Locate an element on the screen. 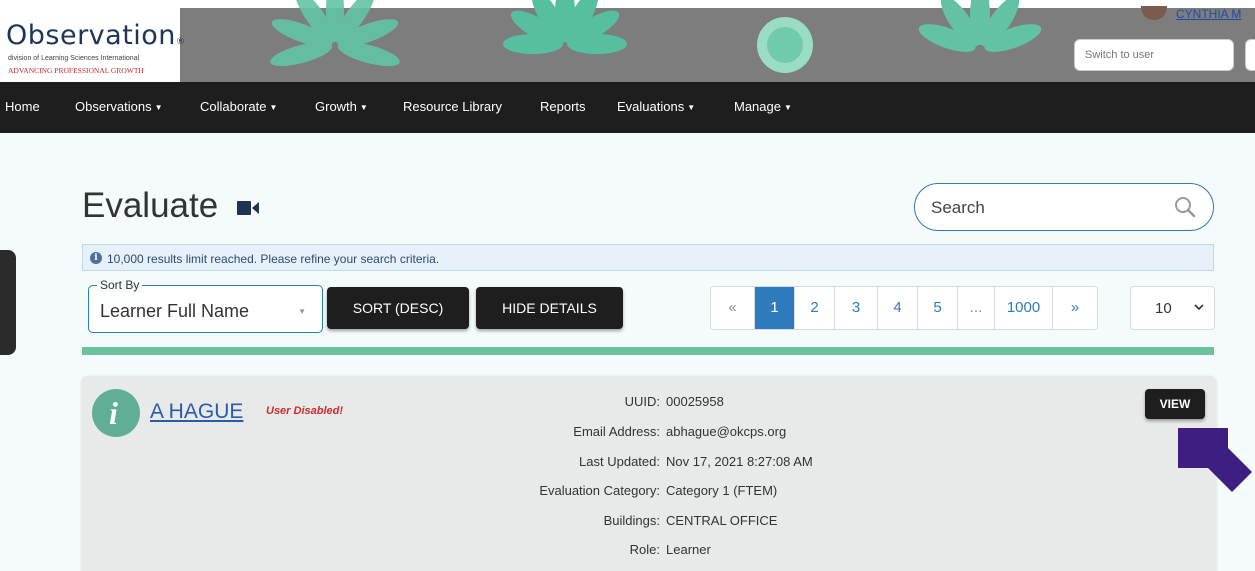  pagination-page: 5 is located at coordinates (938, 308).